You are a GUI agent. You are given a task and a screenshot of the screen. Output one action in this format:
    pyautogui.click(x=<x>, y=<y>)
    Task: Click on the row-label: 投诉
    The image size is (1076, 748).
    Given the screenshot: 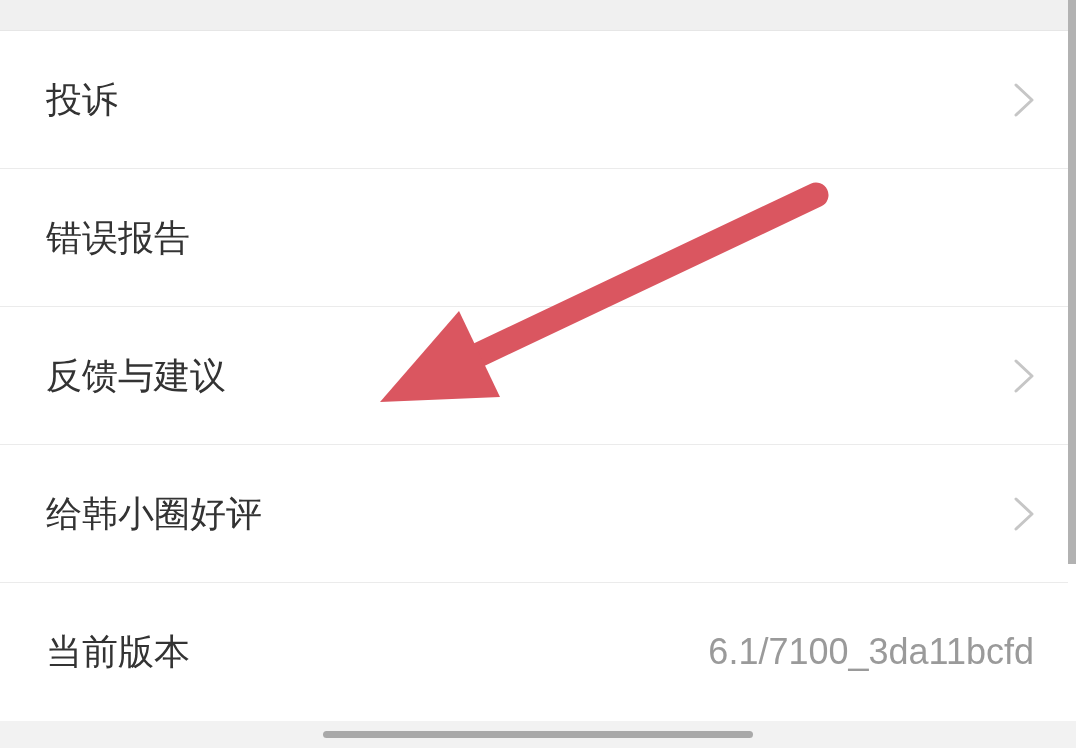 What is the action you would take?
    pyautogui.click(x=82, y=99)
    